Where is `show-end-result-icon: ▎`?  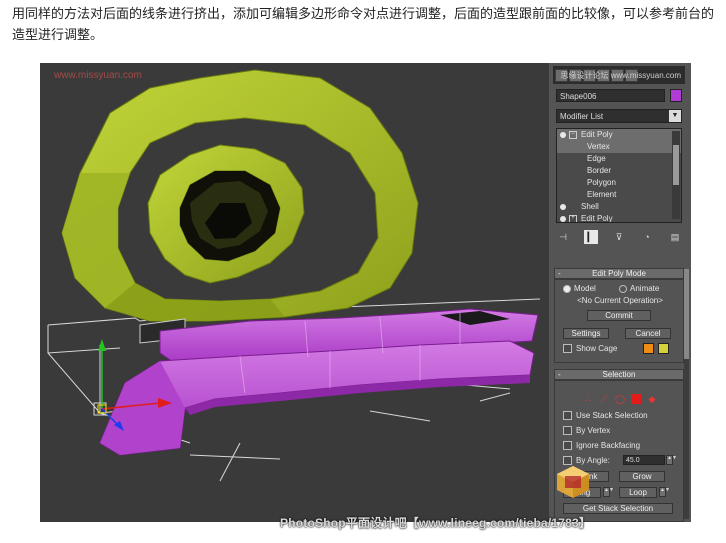 show-end-result-icon: ▎ is located at coordinates (591, 237).